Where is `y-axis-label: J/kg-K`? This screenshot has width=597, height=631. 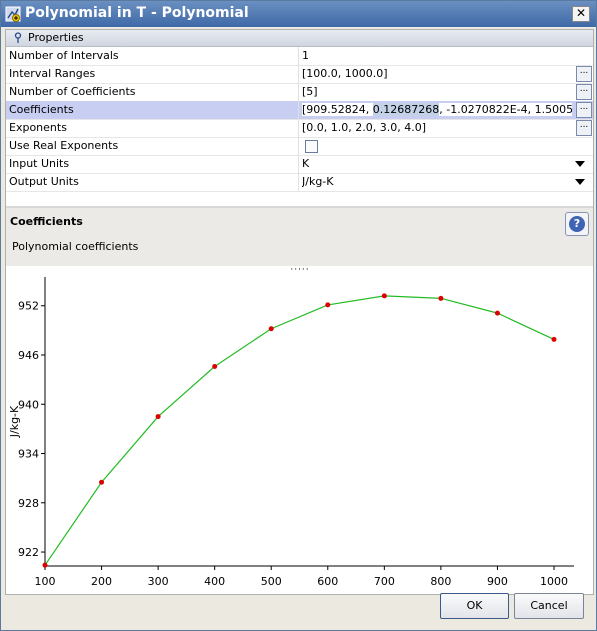 y-axis-label: J/kg-K is located at coordinates (14, 421).